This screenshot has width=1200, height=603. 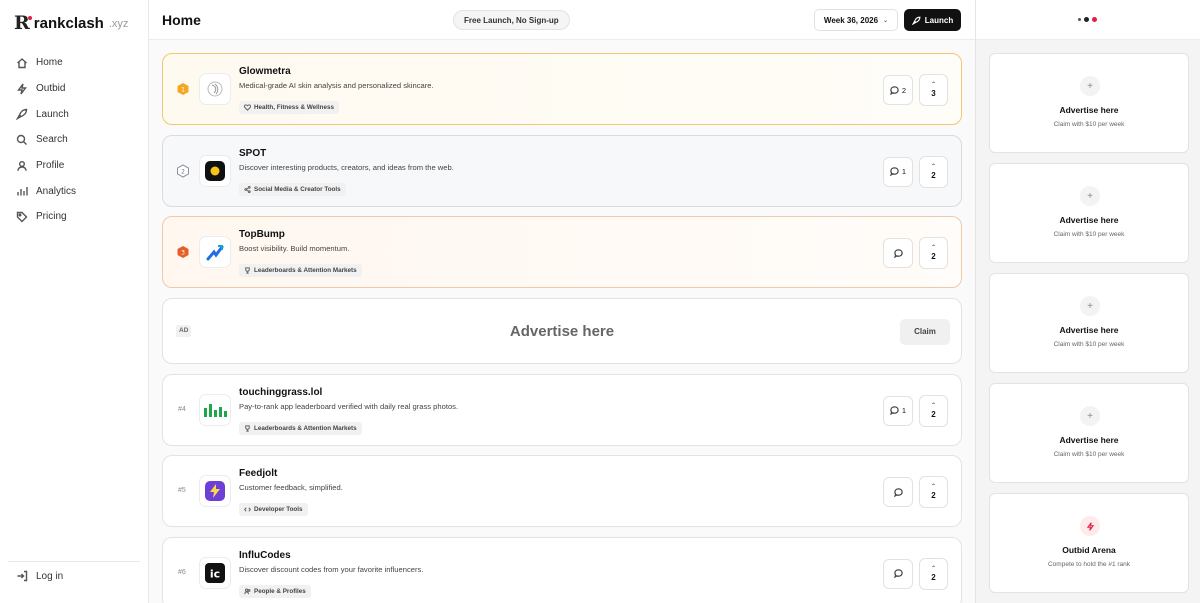 I want to click on login-button: Log in, so click(x=39, y=576).